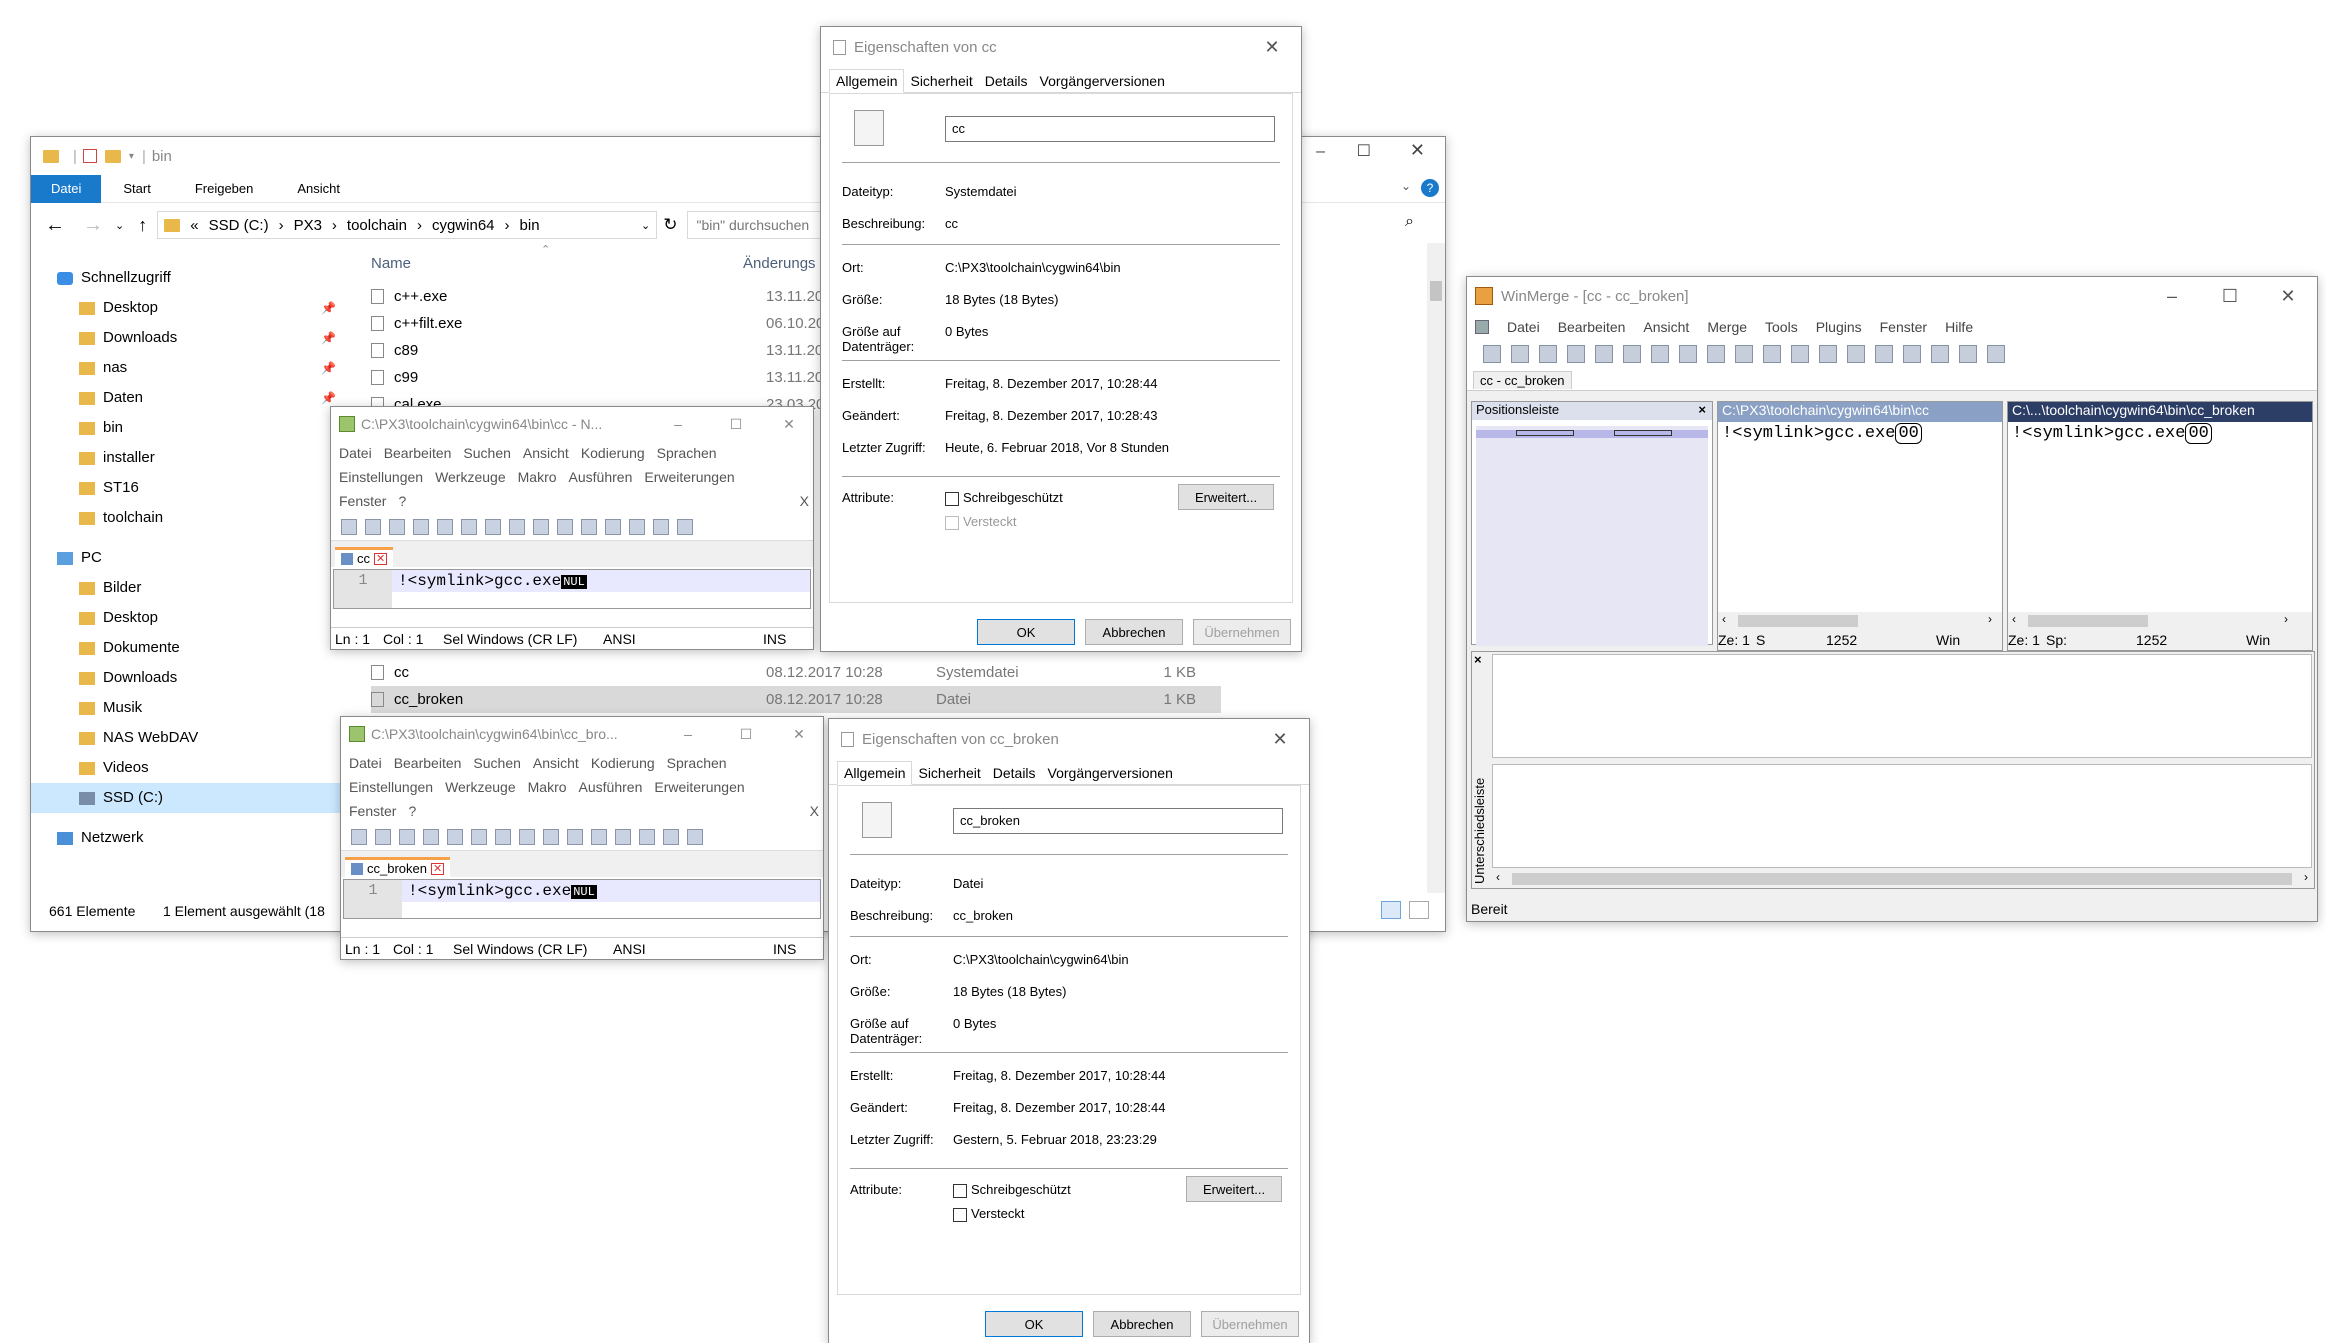  I want to click on menu-plugins: Plugins, so click(1839, 327).